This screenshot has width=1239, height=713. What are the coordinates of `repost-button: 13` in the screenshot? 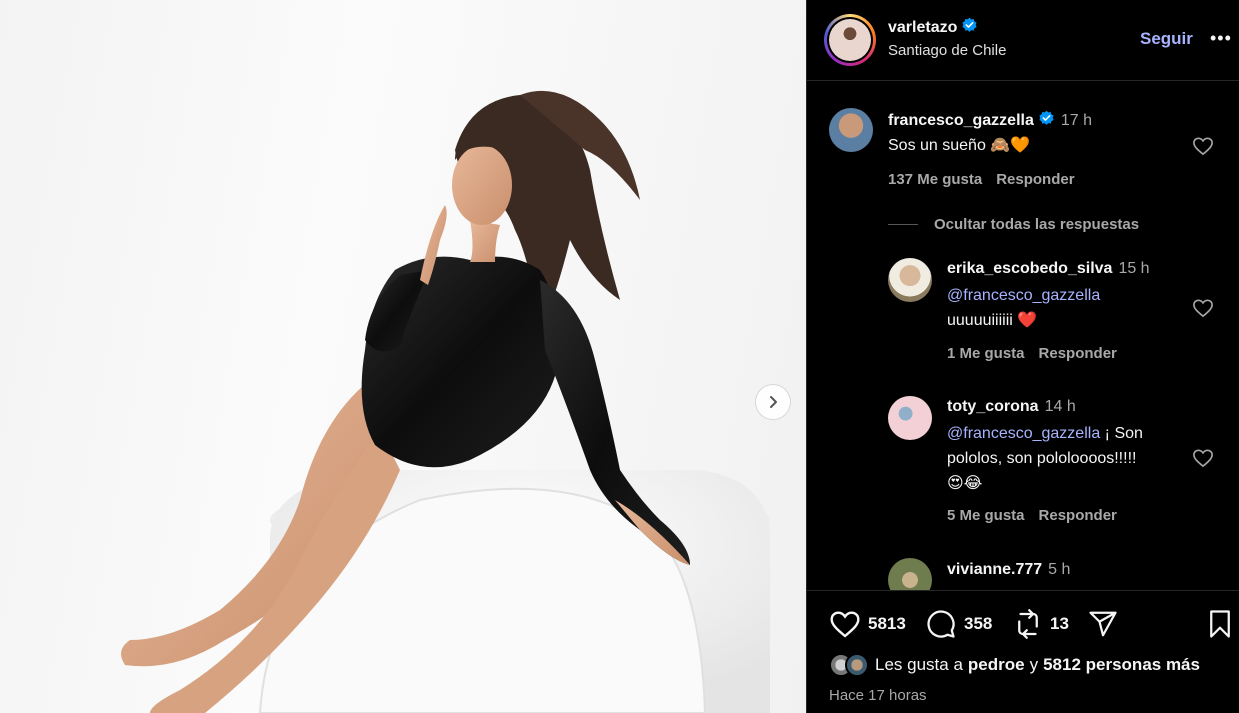 It's located at (1041, 624).